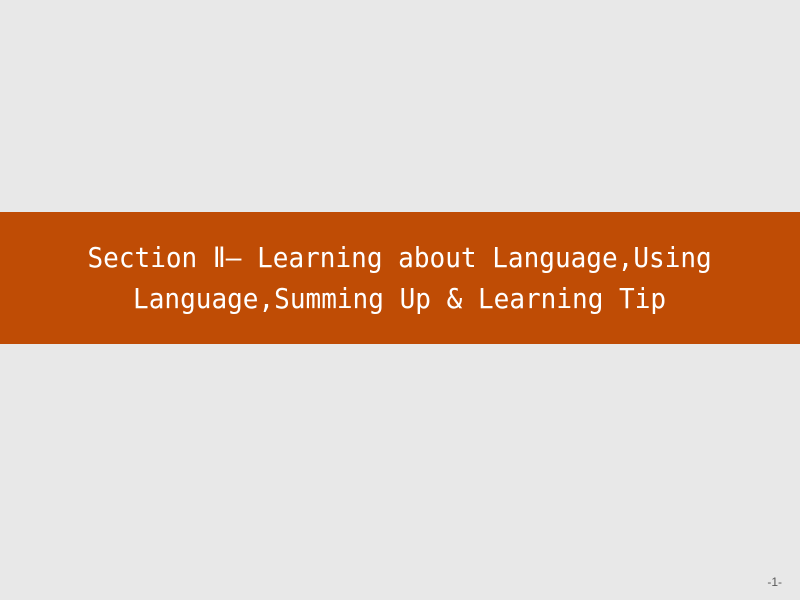 Image resolution: width=800 pixels, height=600 pixels. What do you see at coordinates (400, 257) in the screenshot?
I see `slide-title-line-1: Section Ⅱ— Learning about Language,Using` at bounding box center [400, 257].